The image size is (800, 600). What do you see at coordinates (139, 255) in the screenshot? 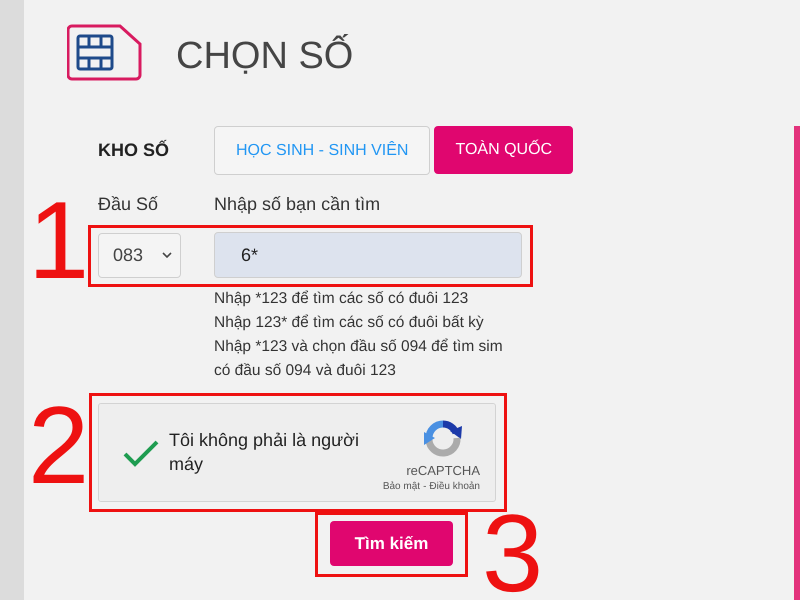
I see `prefix-select: 083` at bounding box center [139, 255].